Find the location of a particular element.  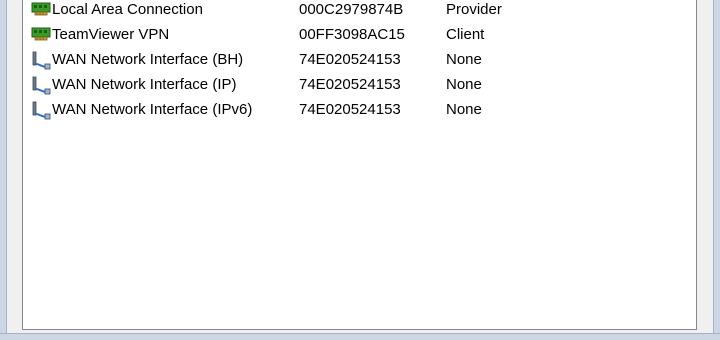

window-bottom-border is located at coordinates (360, 336).